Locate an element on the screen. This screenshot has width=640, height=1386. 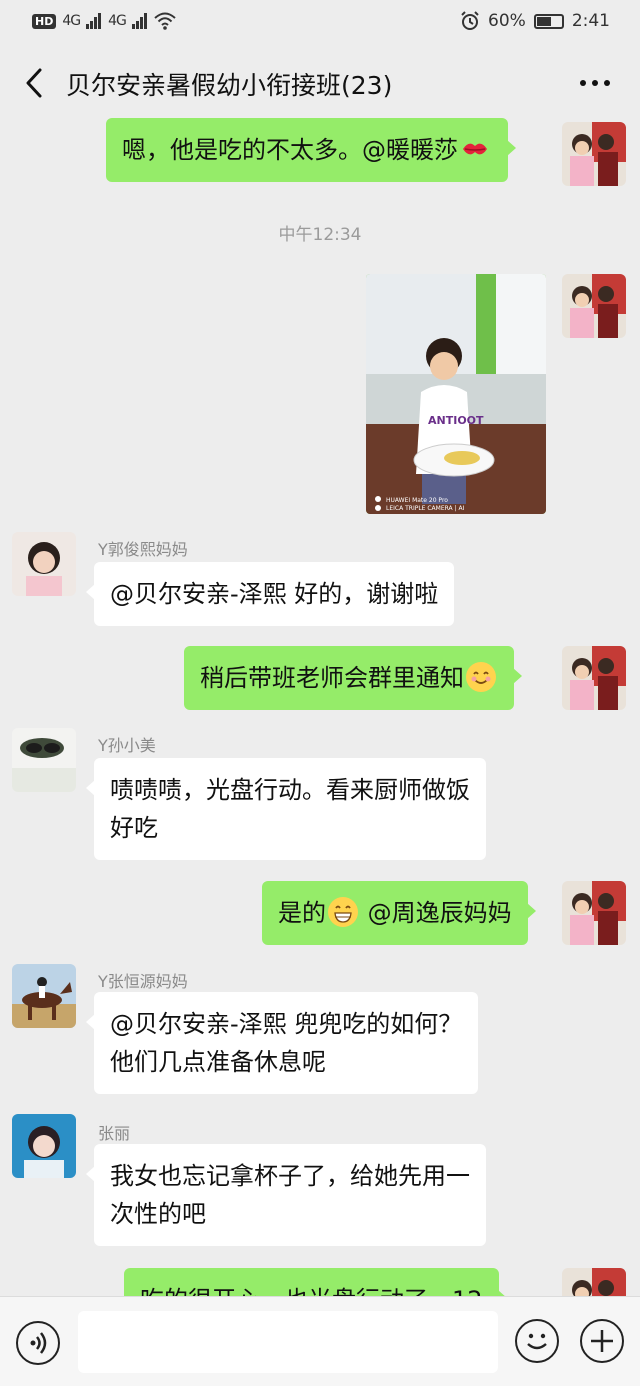
voice-icon is located at coordinates (38, 1343).